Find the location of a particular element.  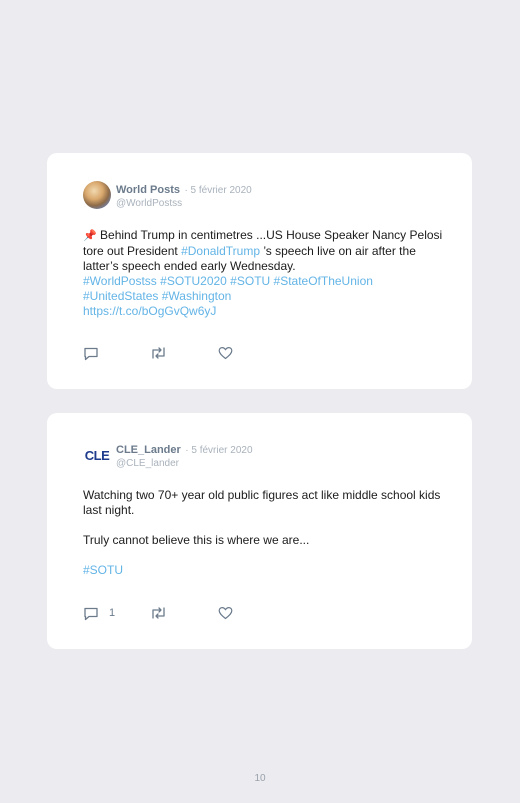

hashtag-link: #DonaldTrump is located at coordinates (220, 251).